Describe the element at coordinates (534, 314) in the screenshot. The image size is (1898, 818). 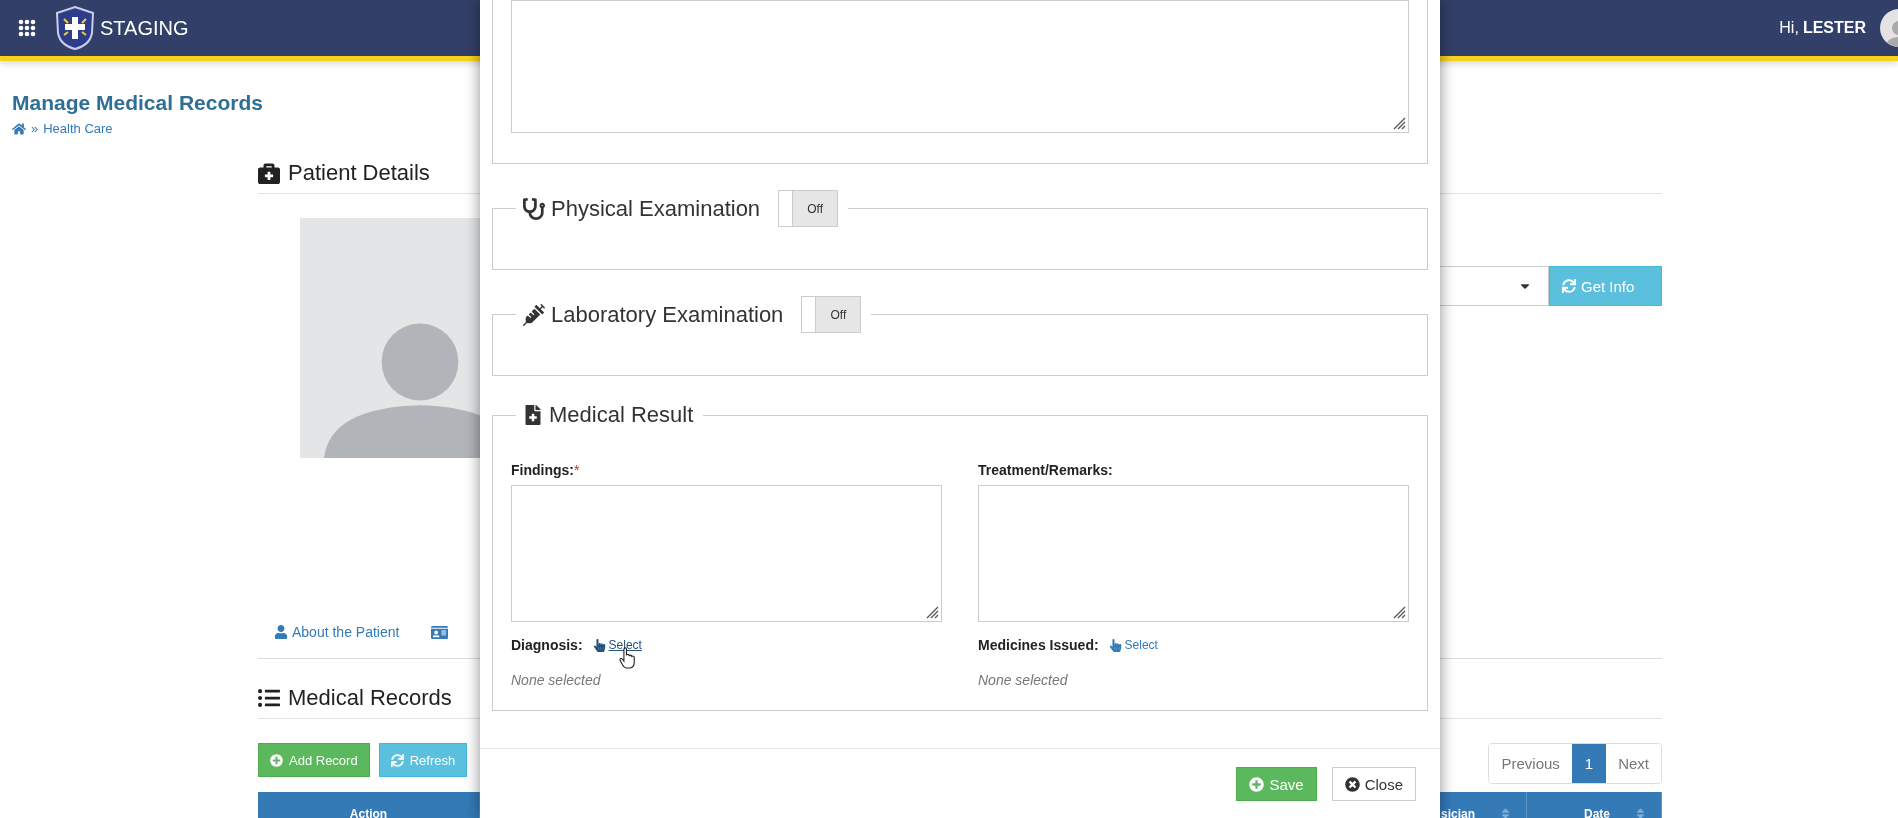
I see `syringe-icon` at that location.